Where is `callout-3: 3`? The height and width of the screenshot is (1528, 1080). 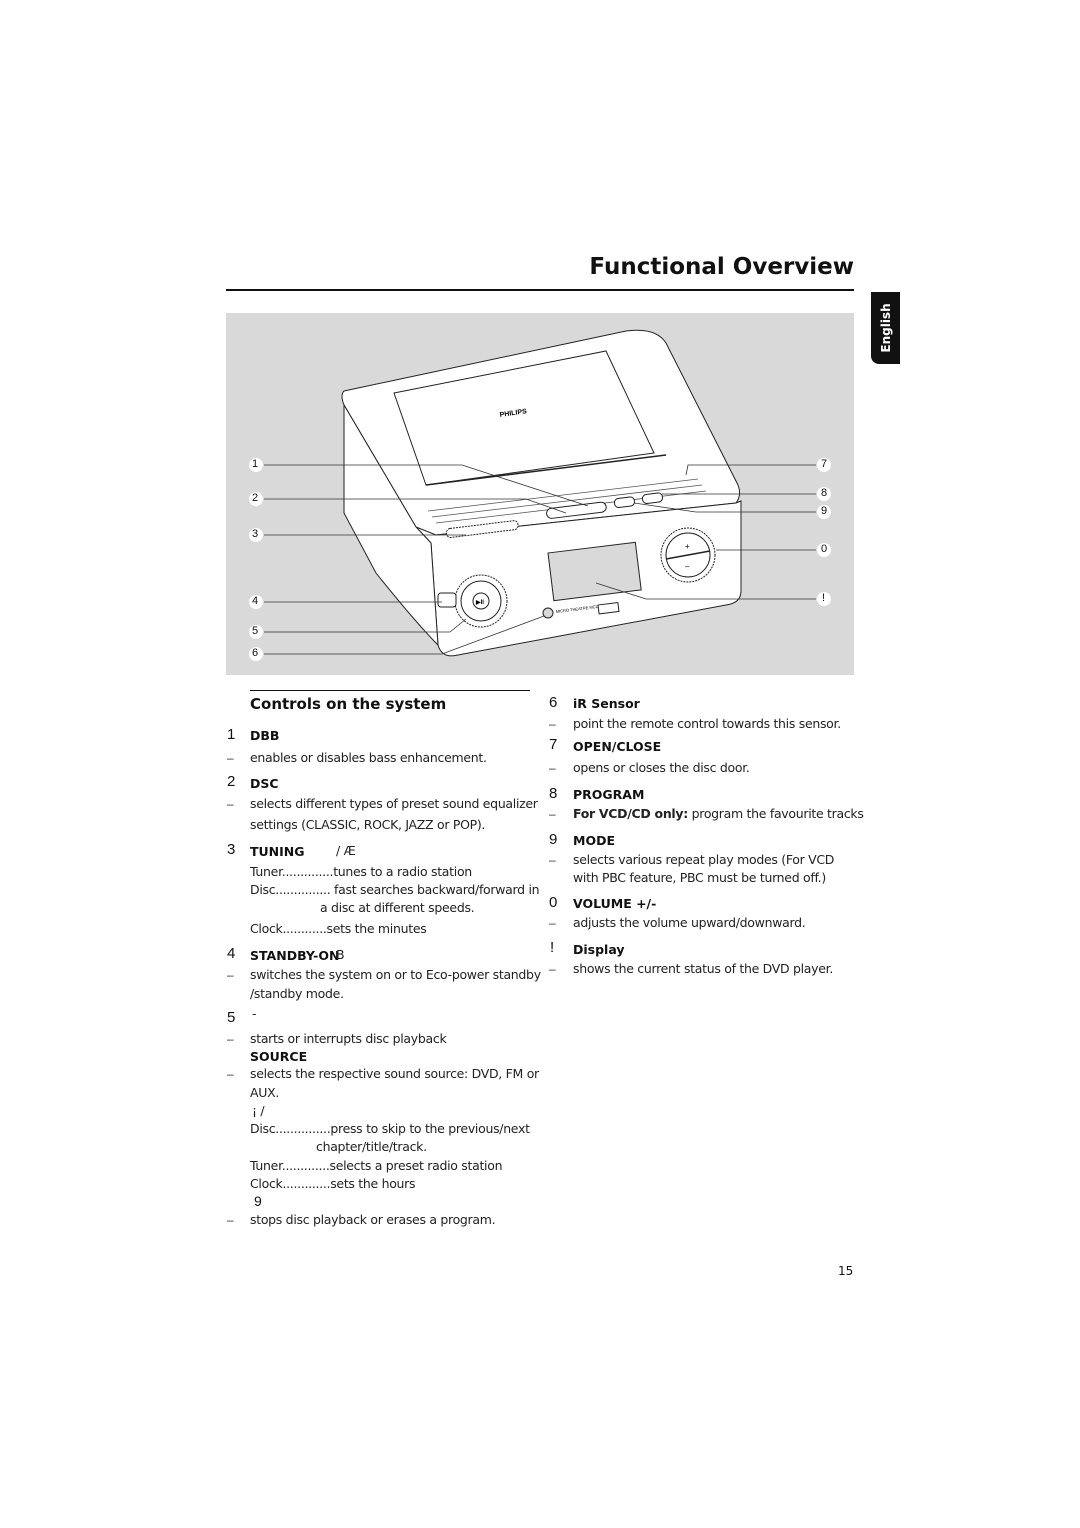
callout-3: 3 is located at coordinates (255, 534).